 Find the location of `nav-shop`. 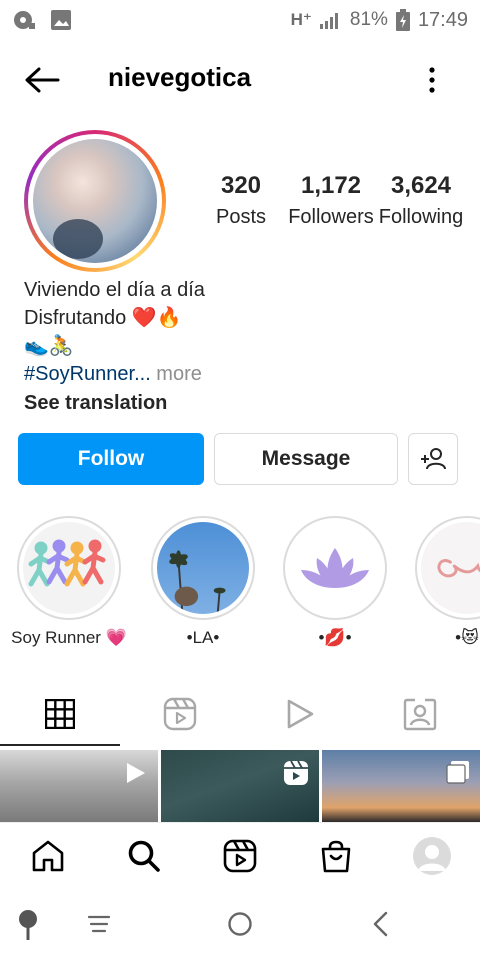

nav-shop is located at coordinates (336, 855).